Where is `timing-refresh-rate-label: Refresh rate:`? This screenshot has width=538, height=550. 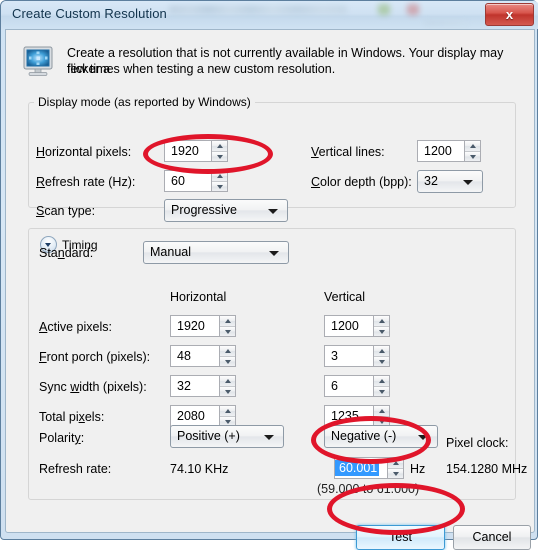 timing-refresh-rate-label: Refresh rate: is located at coordinates (75, 469).